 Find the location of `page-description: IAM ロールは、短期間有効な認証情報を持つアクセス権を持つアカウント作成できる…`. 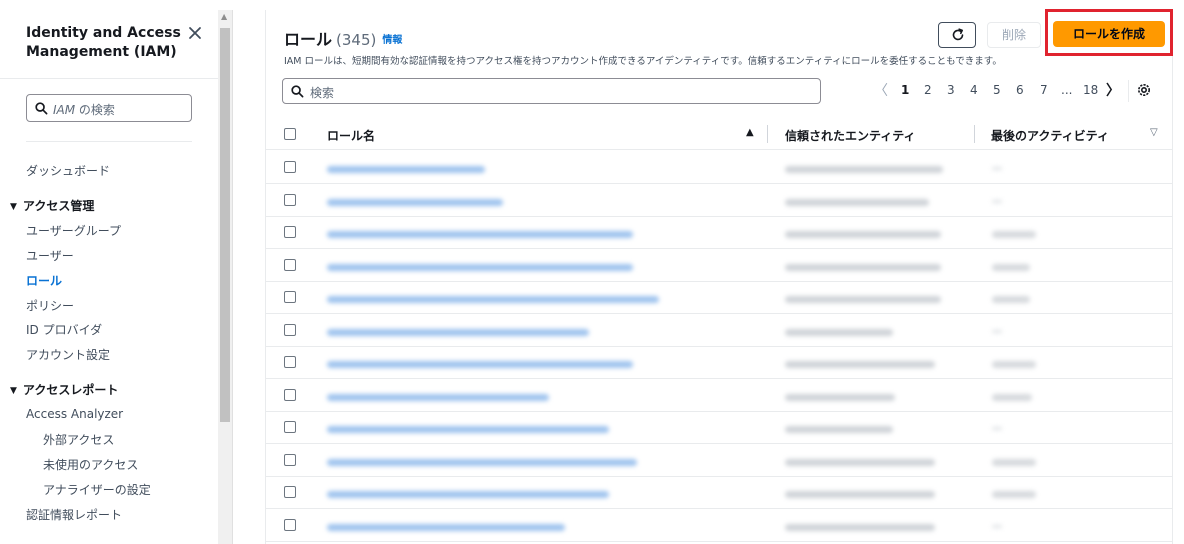

page-description: IAM ロールは、短期間有効な認証情報を持つアクセス権を持つアカウント作成できる… is located at coordinates (643, 61).